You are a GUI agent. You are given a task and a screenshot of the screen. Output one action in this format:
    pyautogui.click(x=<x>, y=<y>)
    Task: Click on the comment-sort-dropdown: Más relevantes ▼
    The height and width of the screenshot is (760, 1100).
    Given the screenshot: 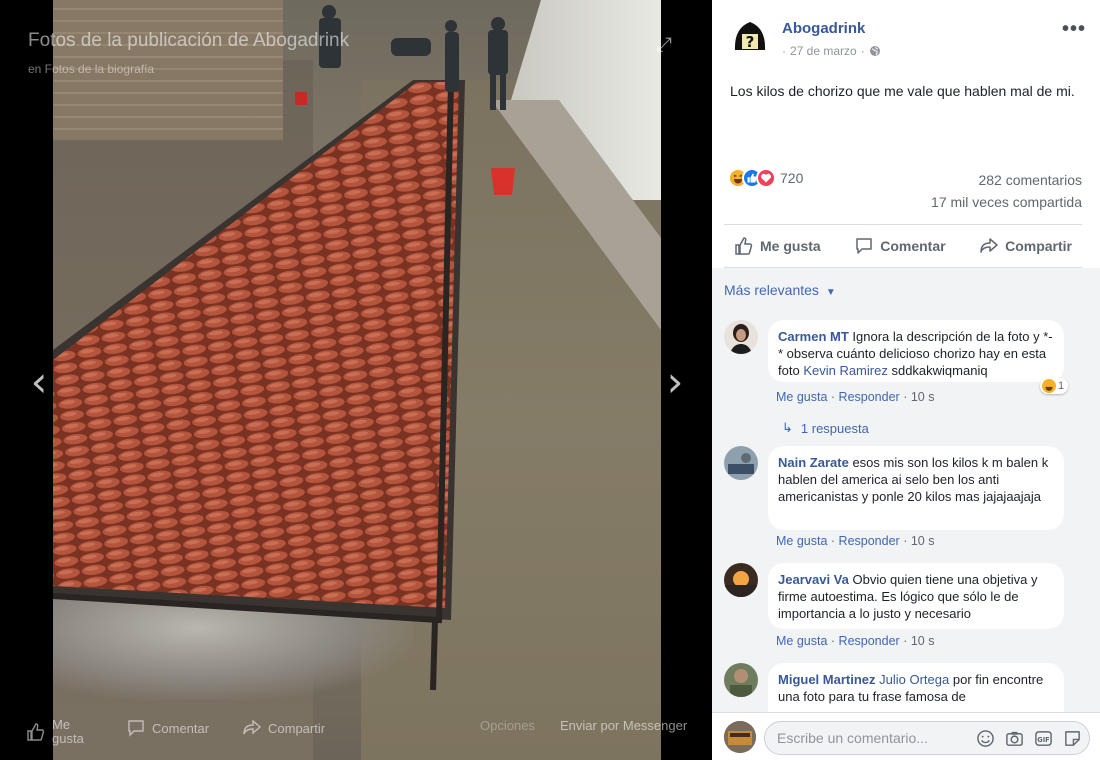 What is the action you would take?
    pyautogui.click(x=780, y=290)
    